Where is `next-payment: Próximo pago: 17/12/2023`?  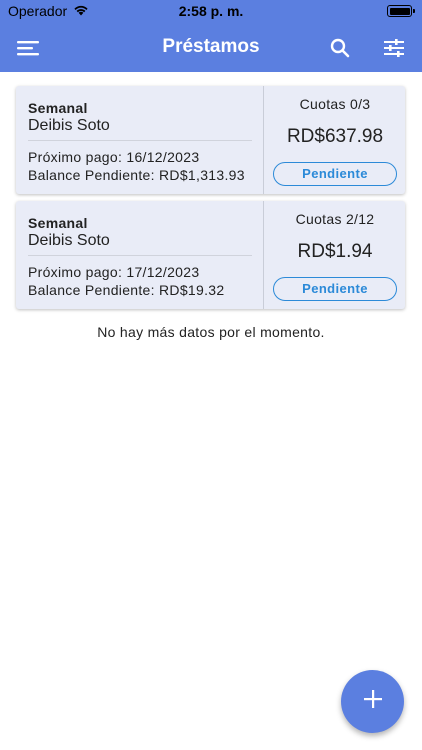 next-payment: Próximo pago: 17/12/2023 is located at coordinates (114, 272).